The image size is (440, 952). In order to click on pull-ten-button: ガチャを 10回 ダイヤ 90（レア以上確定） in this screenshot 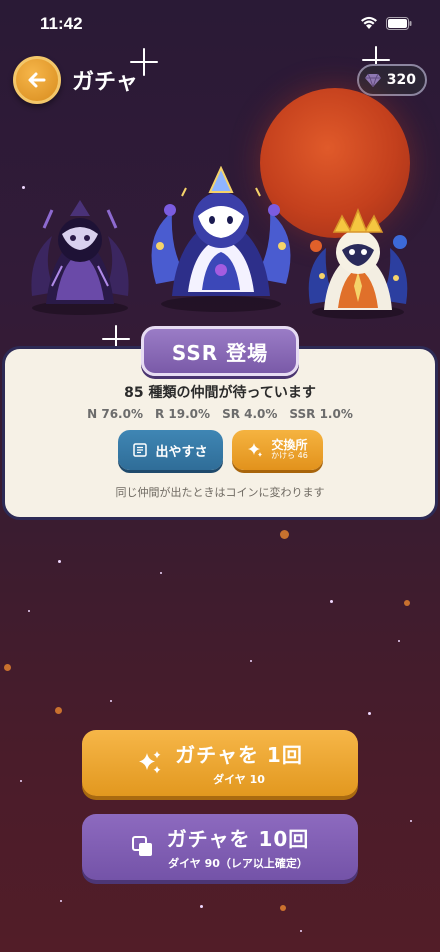, I will do `click(220, 847)`.